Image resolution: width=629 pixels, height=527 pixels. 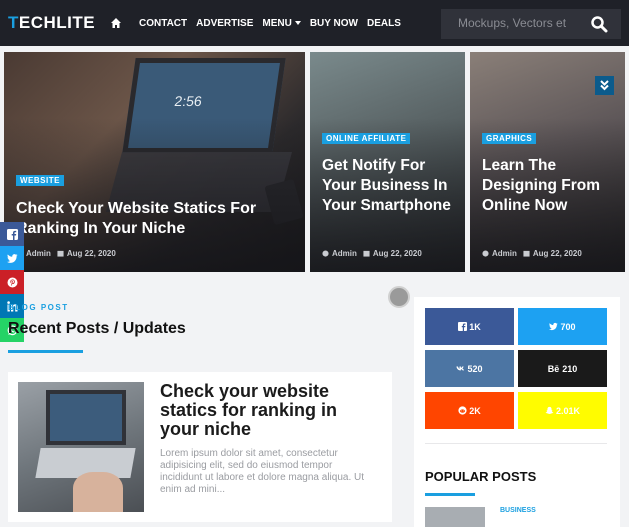 I want to click on social-snapchat-button: 2.01K, so click(x=562, y=410).